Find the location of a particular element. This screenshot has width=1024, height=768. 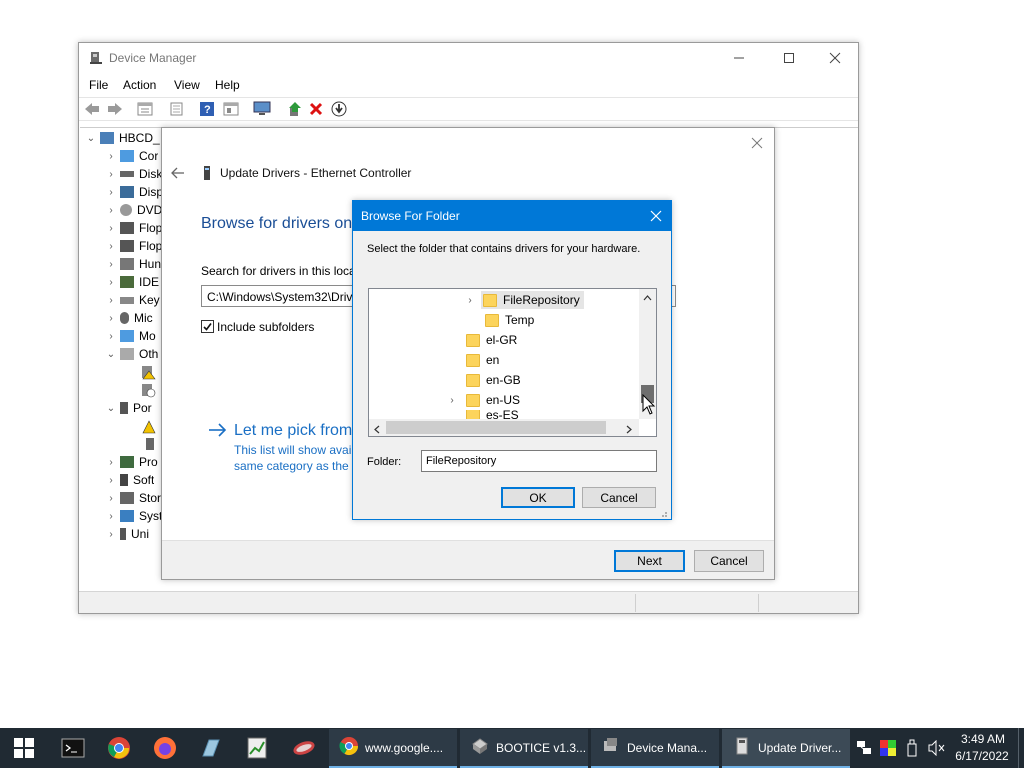

clock-time: 3:49 AM is located at coordinates (983, 739).